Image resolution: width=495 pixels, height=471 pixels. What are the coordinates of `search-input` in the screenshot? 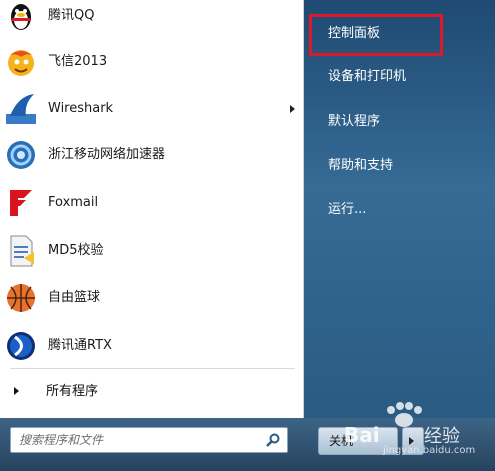 It's located at (139, 440).